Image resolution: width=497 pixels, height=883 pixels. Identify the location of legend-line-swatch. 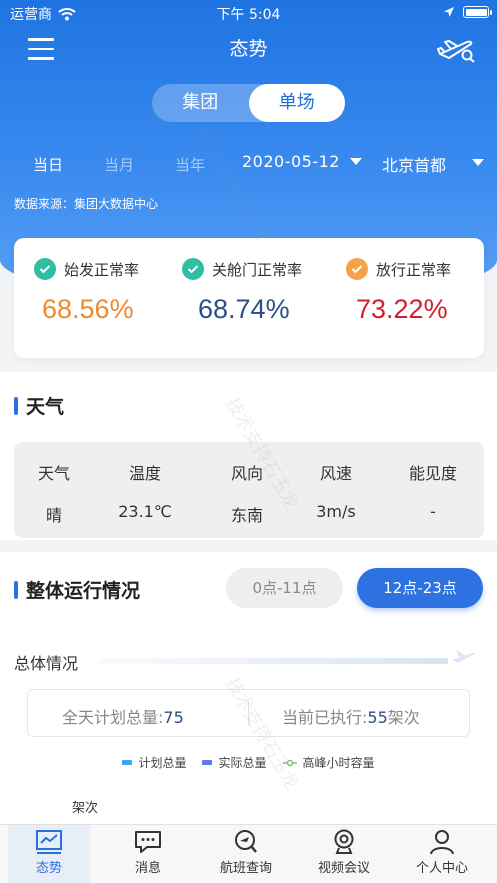
(289, 762).